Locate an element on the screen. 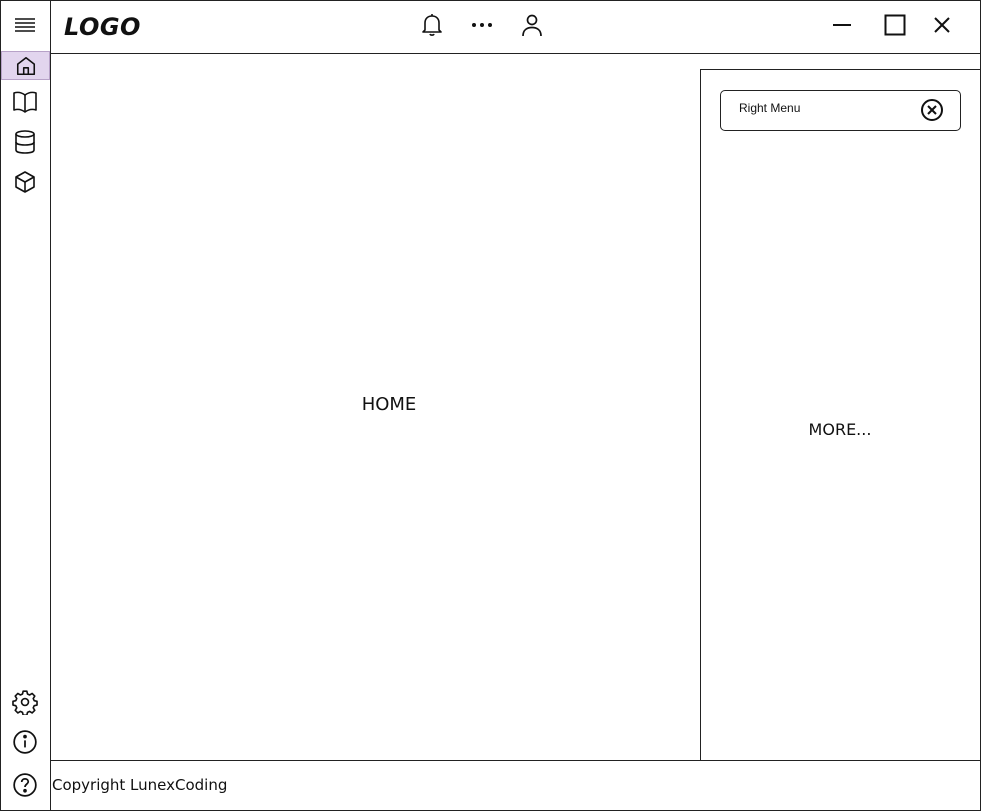 This screenshot has height=811, width=981. info-icon is located at coordinates (25, 742).